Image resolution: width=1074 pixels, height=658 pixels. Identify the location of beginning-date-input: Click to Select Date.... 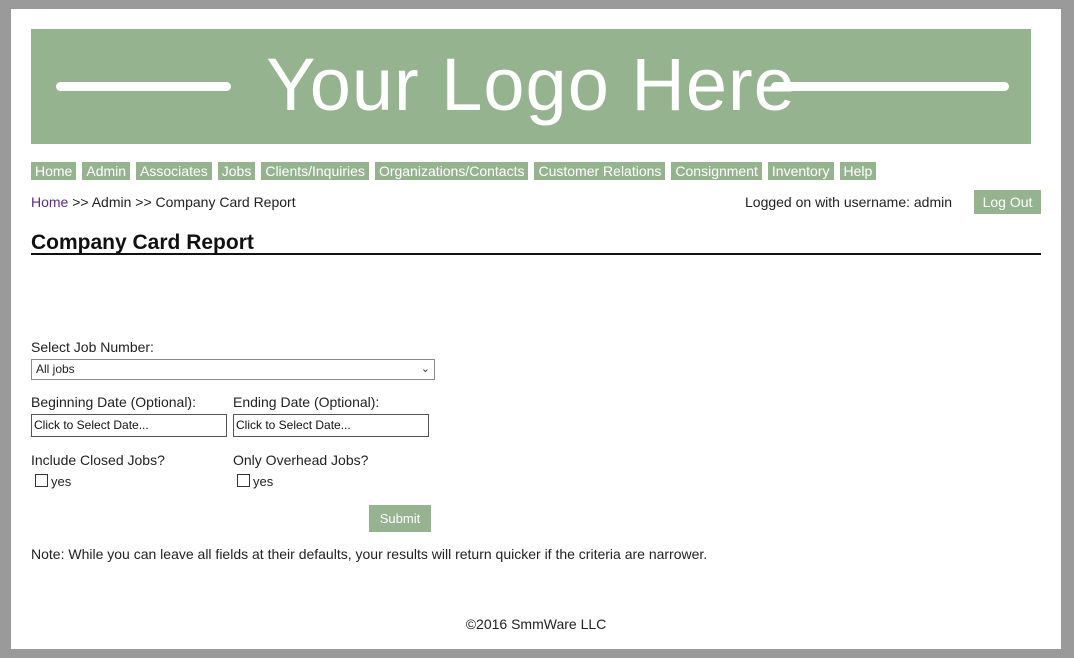
(129, 425).